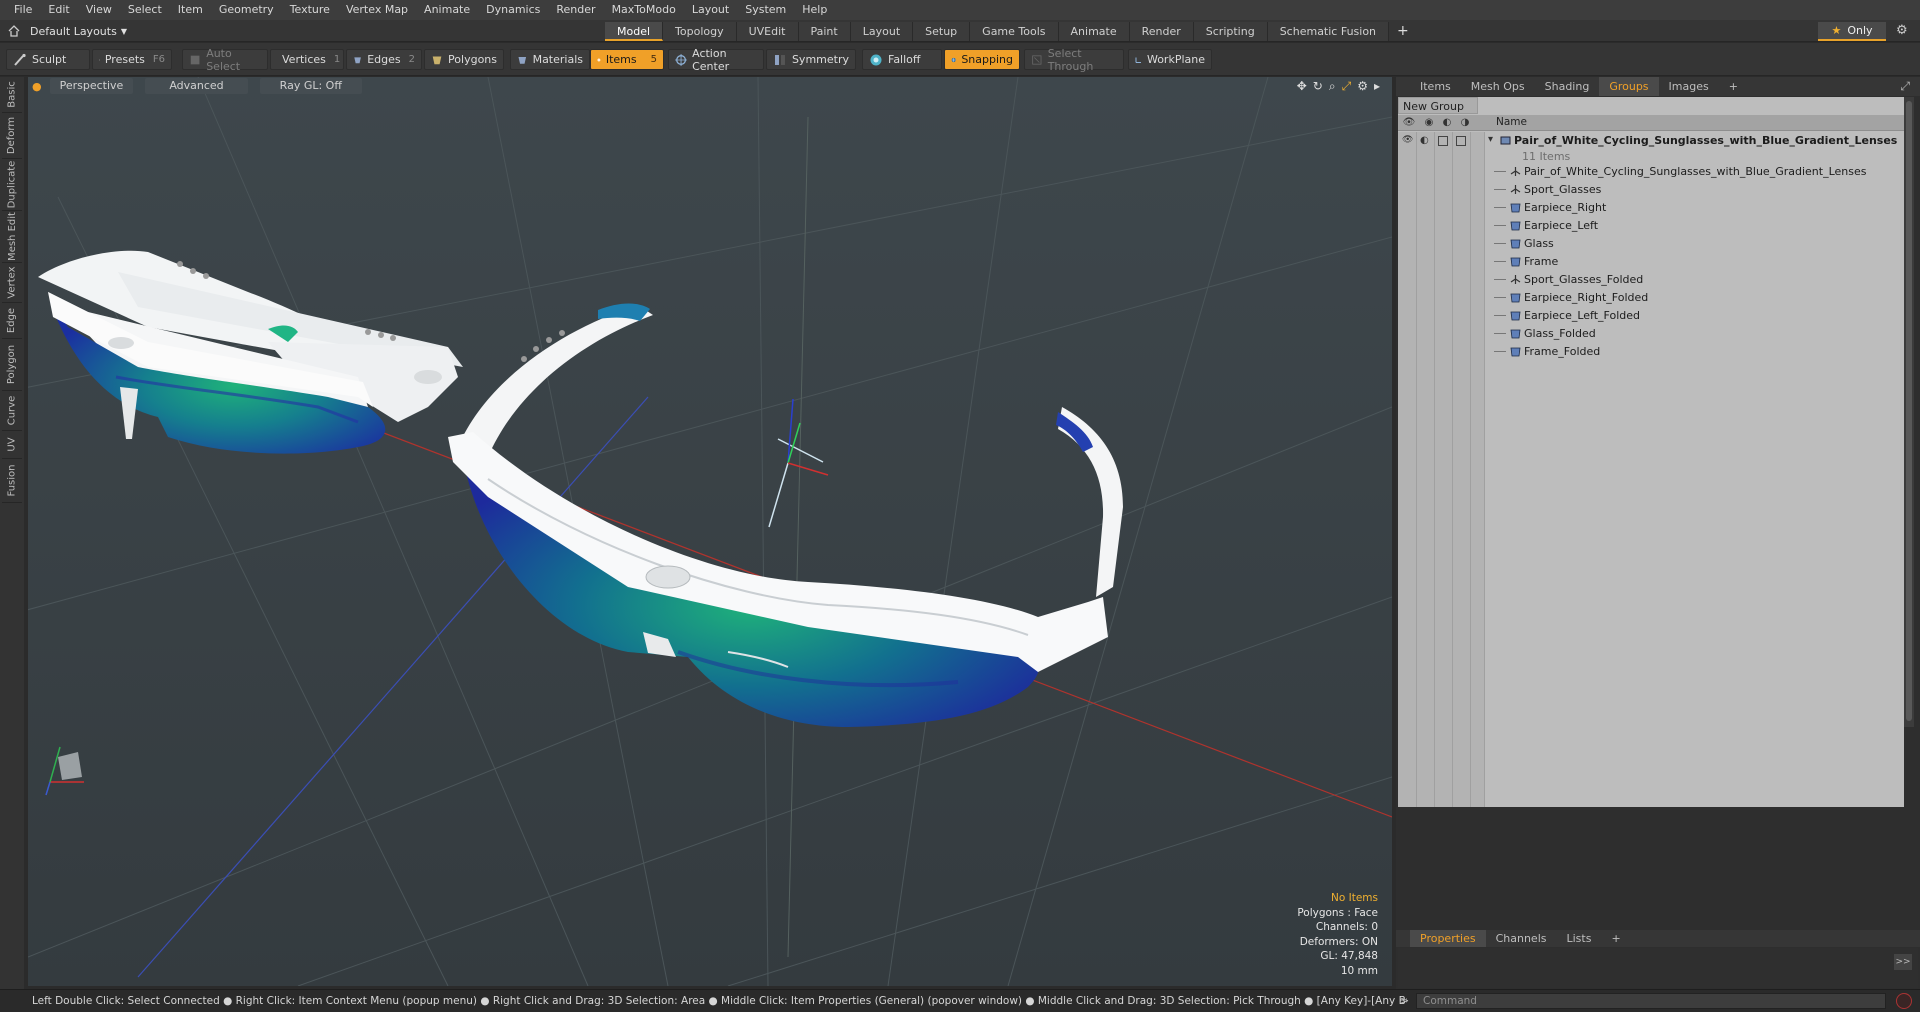 This screenshot has width=1920, height=1012. What do you see at coordinates (811, 59) in the screenshot?
I see `symmetry-button: Symmetry` at bounding box center [811, 59].